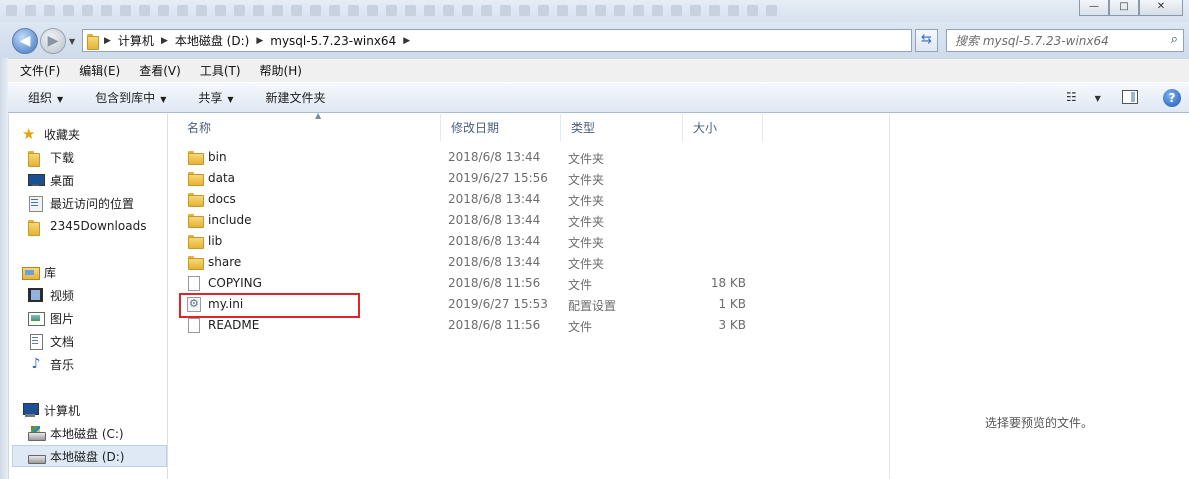  Describe the element at coordinates (107, 341) in the screenshot. I see `sidebar-item-documents: 文档` at that location.